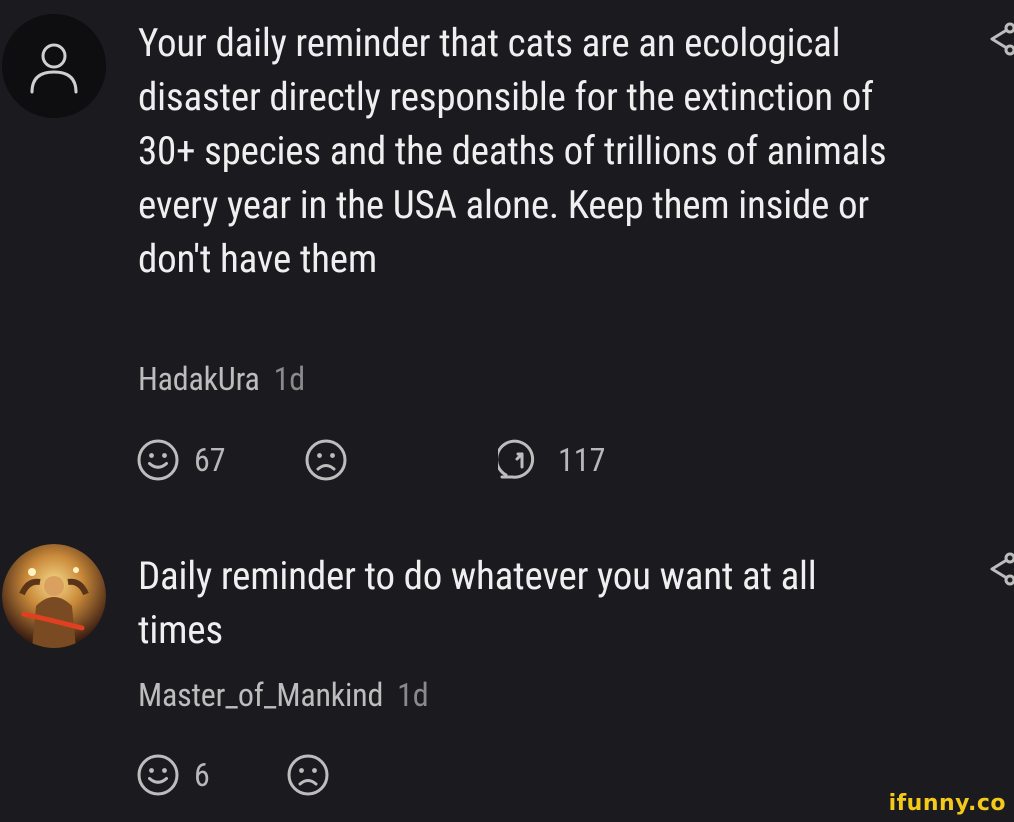 This screenshot has height=822, width=1014. Describe the element at coordinates (416, 460) in the screenshot. I see `comment-actions: 67 117` at that location.